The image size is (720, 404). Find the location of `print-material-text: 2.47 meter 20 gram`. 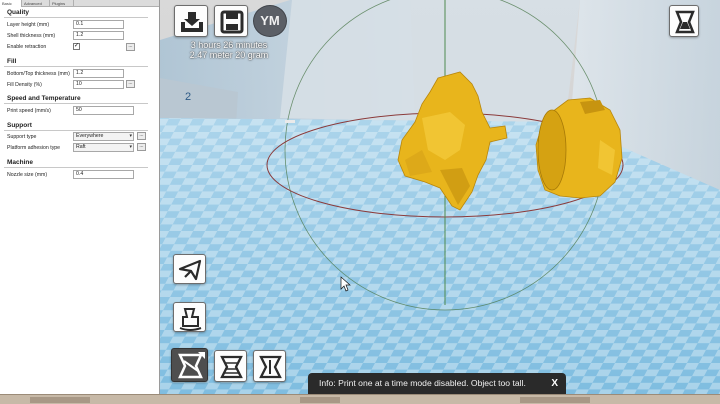

print-material-text: 2.47 meter 20 gram is located at coordinates (229, 55).